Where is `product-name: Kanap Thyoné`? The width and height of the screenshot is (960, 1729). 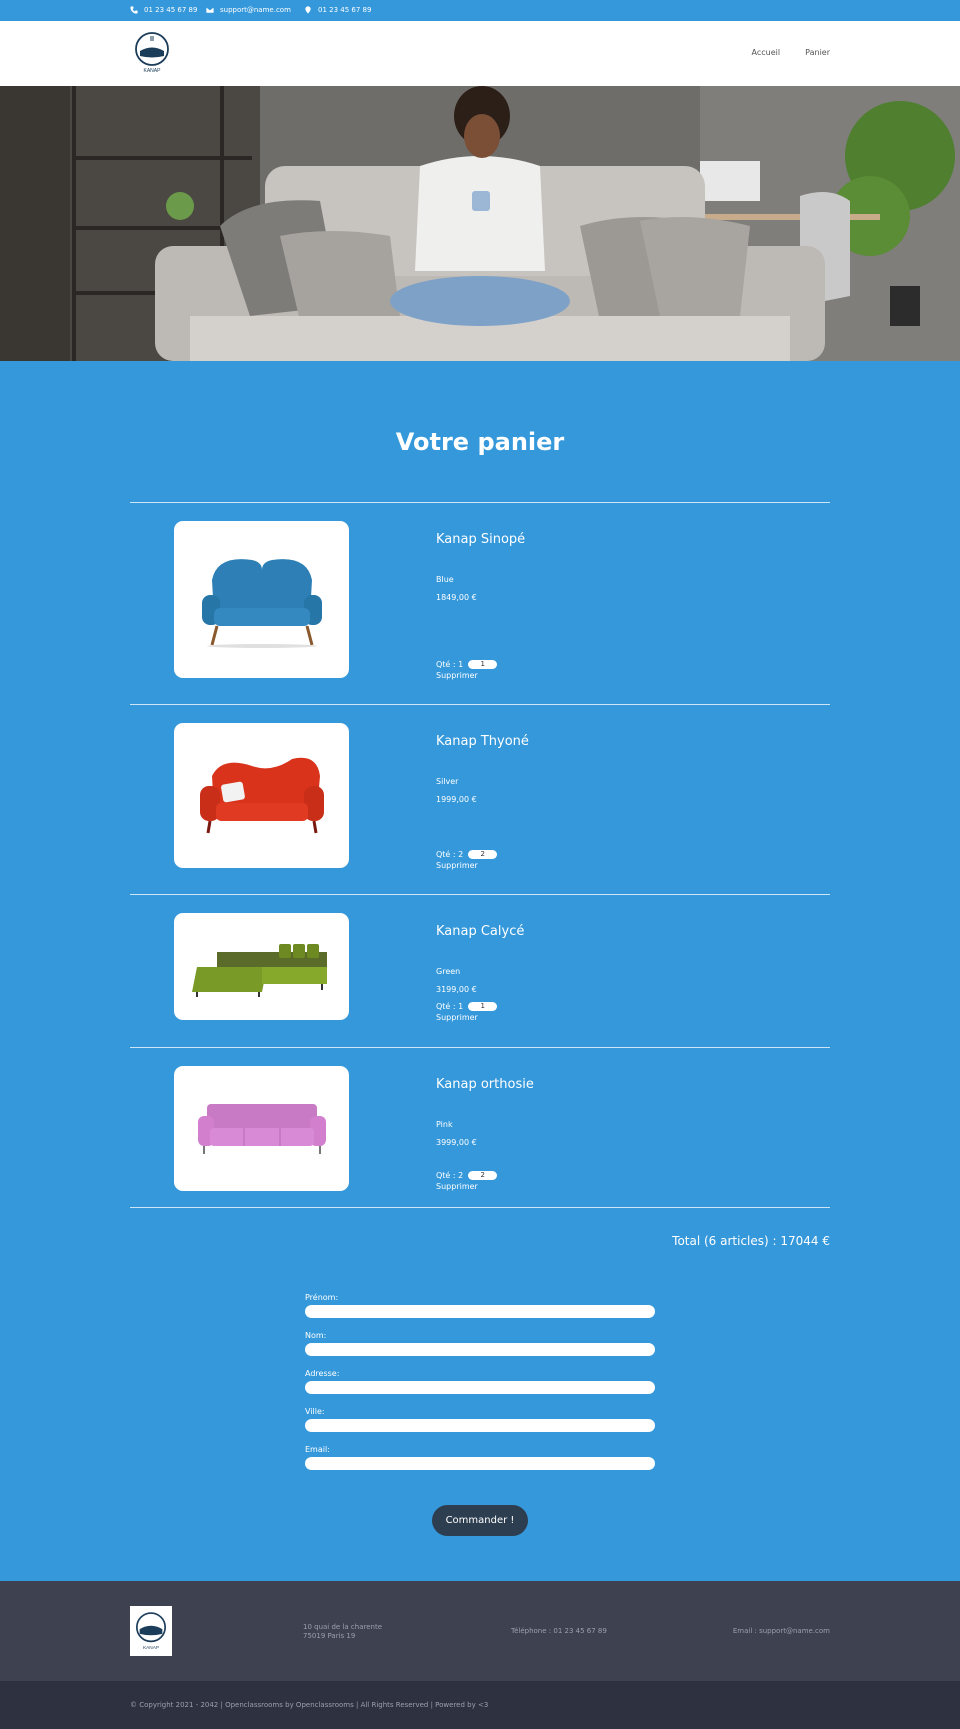 product-name: Kanap Thyoné is located at coordinates (482, 741).